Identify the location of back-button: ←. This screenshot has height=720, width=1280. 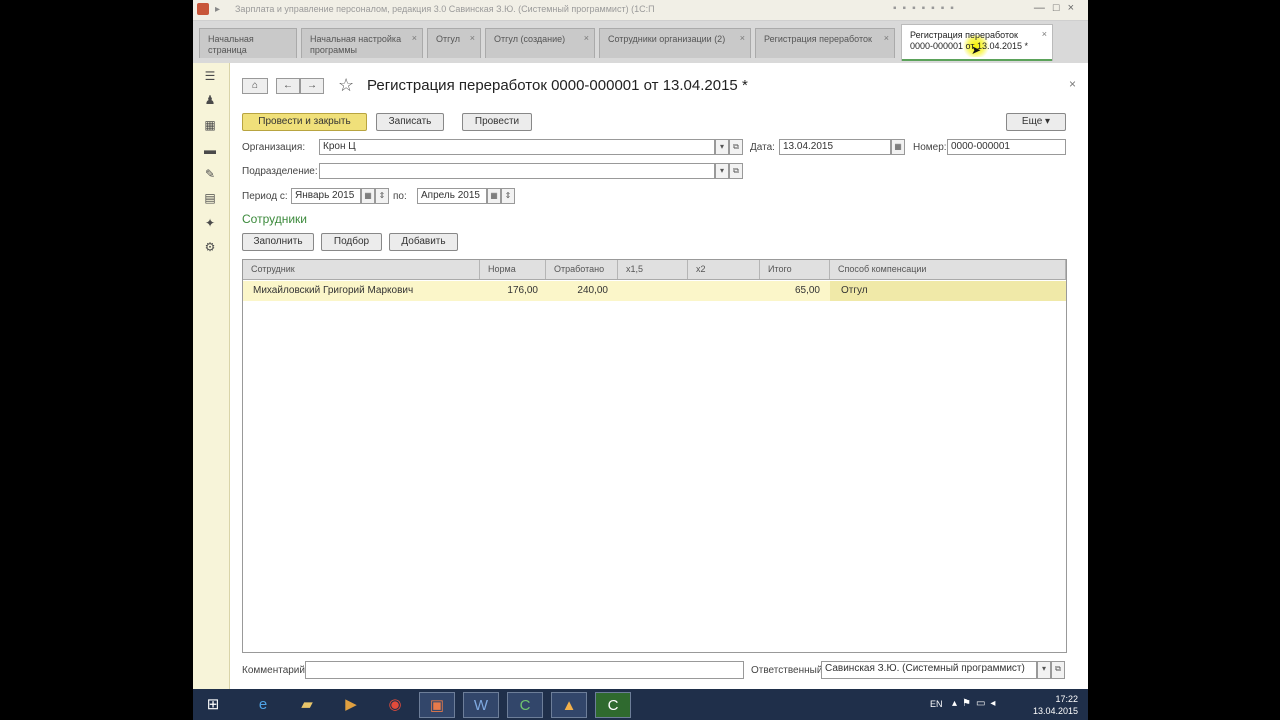
(288, 86).